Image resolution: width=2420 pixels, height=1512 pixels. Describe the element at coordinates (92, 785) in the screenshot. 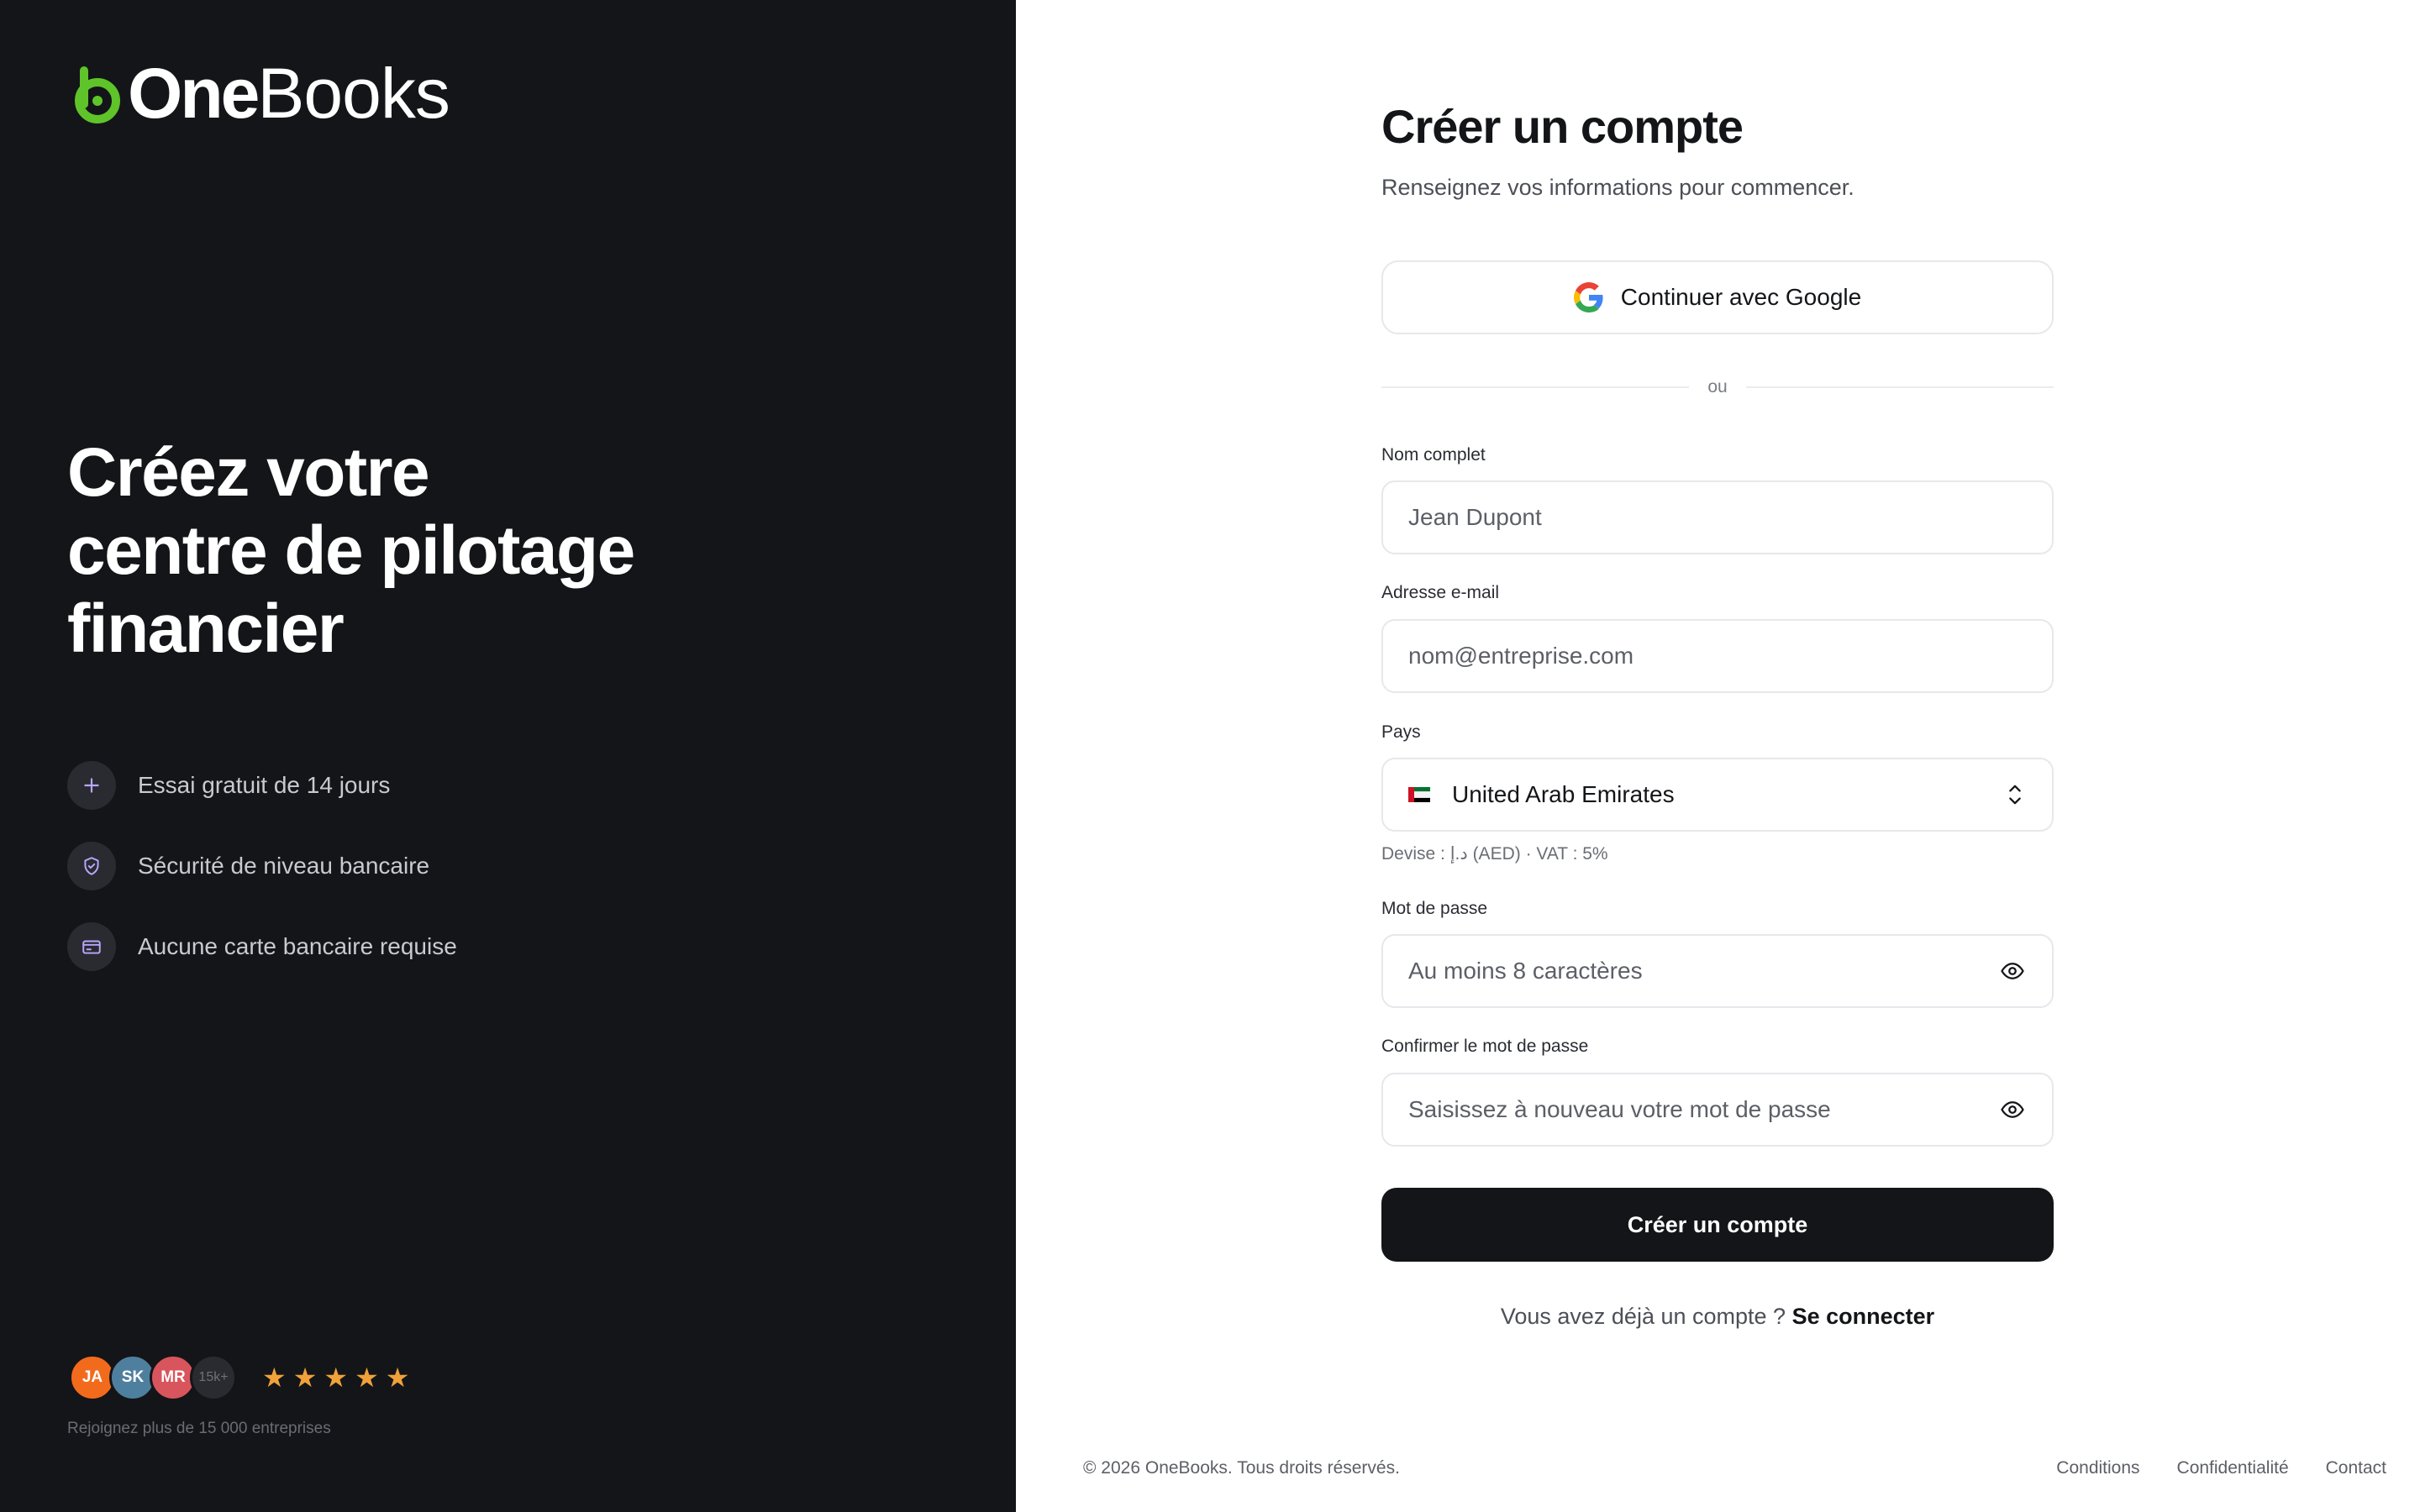

I see `plus-icon` at that location.